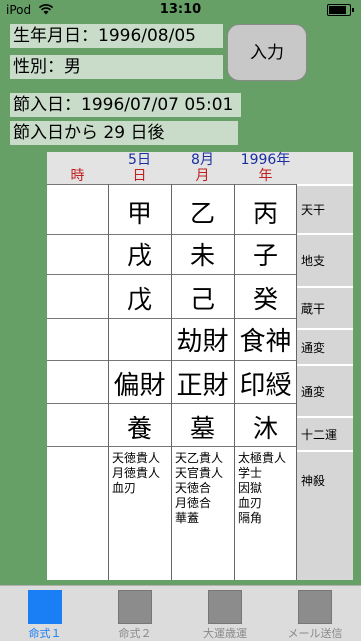 This screenshot has height=641, width=361. I want to click on tab-meishiki-2: 命式２, so click(135, 613).